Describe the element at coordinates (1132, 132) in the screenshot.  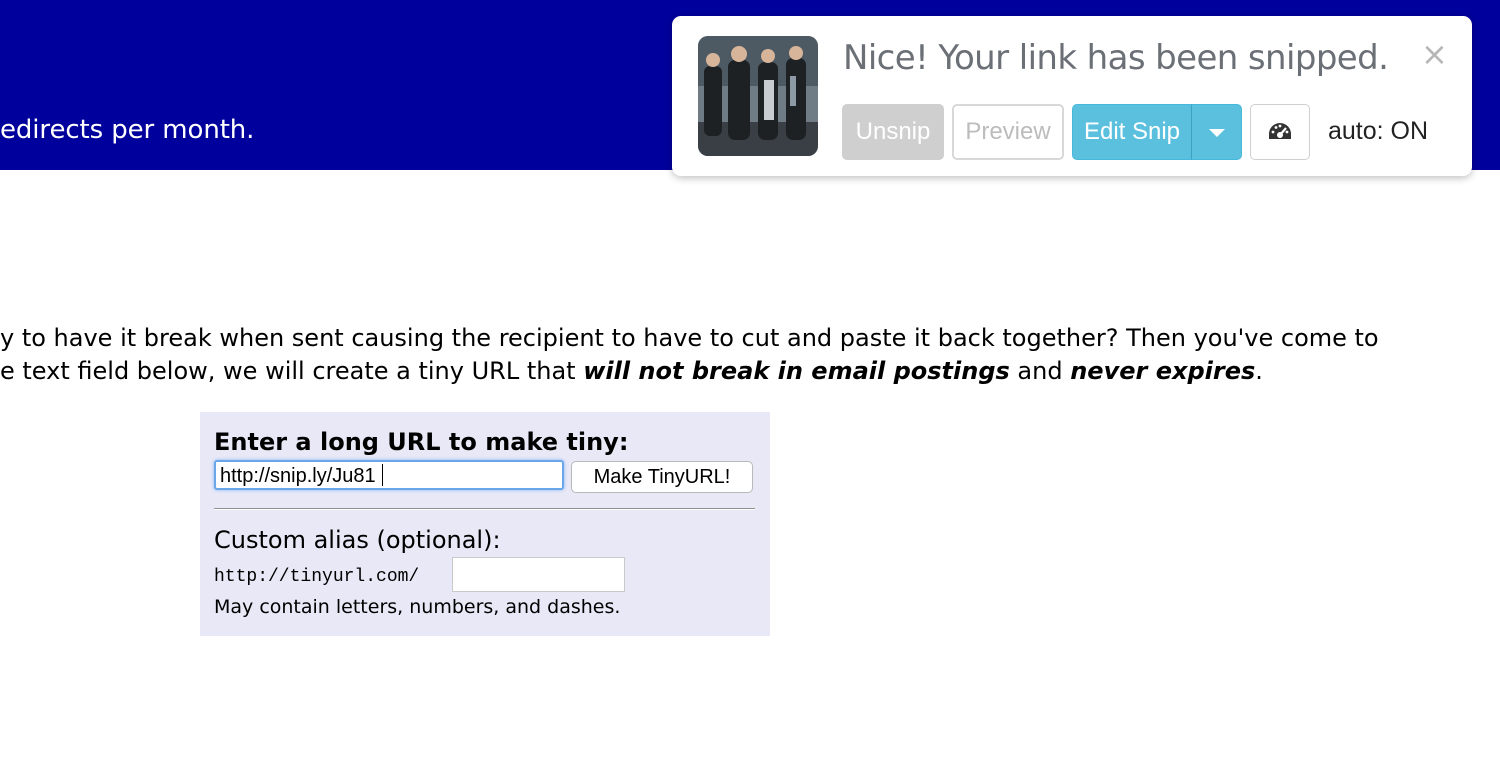
I see `edit-snip-button: Edit Snip` at that location.